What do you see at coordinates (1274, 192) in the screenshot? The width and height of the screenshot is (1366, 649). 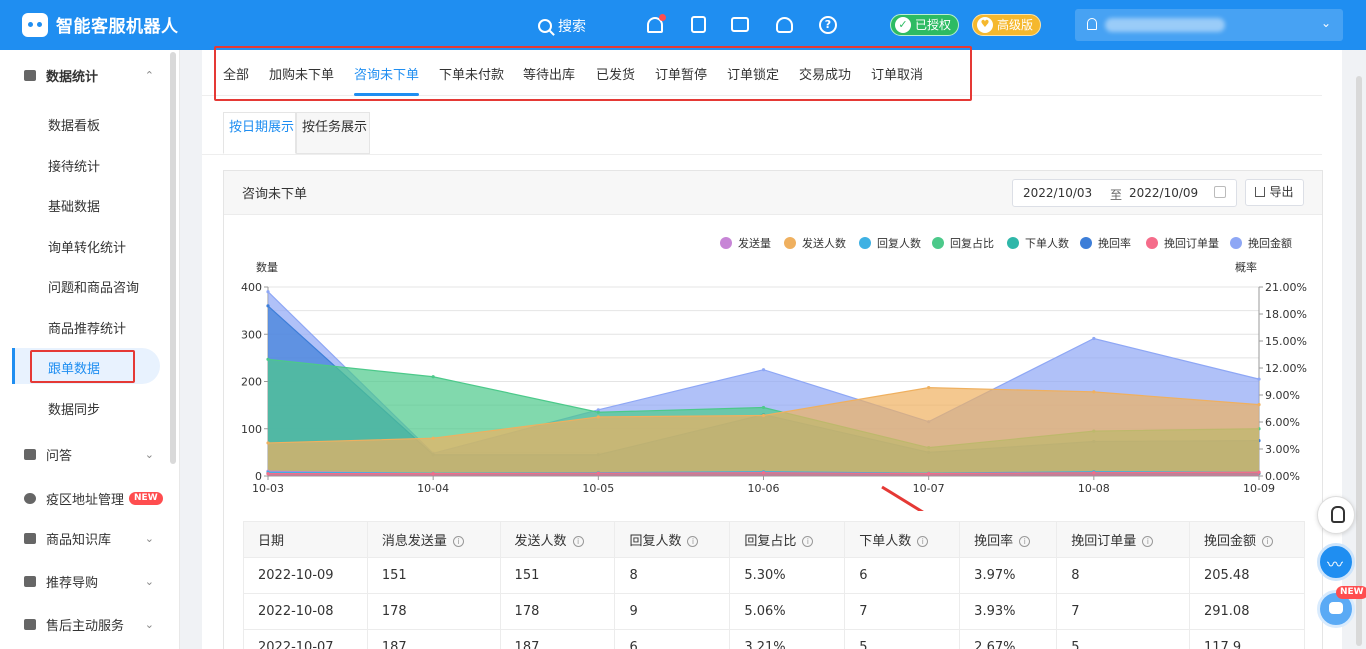 I see `export-button: 导出` at bounding box center [1274, 192].